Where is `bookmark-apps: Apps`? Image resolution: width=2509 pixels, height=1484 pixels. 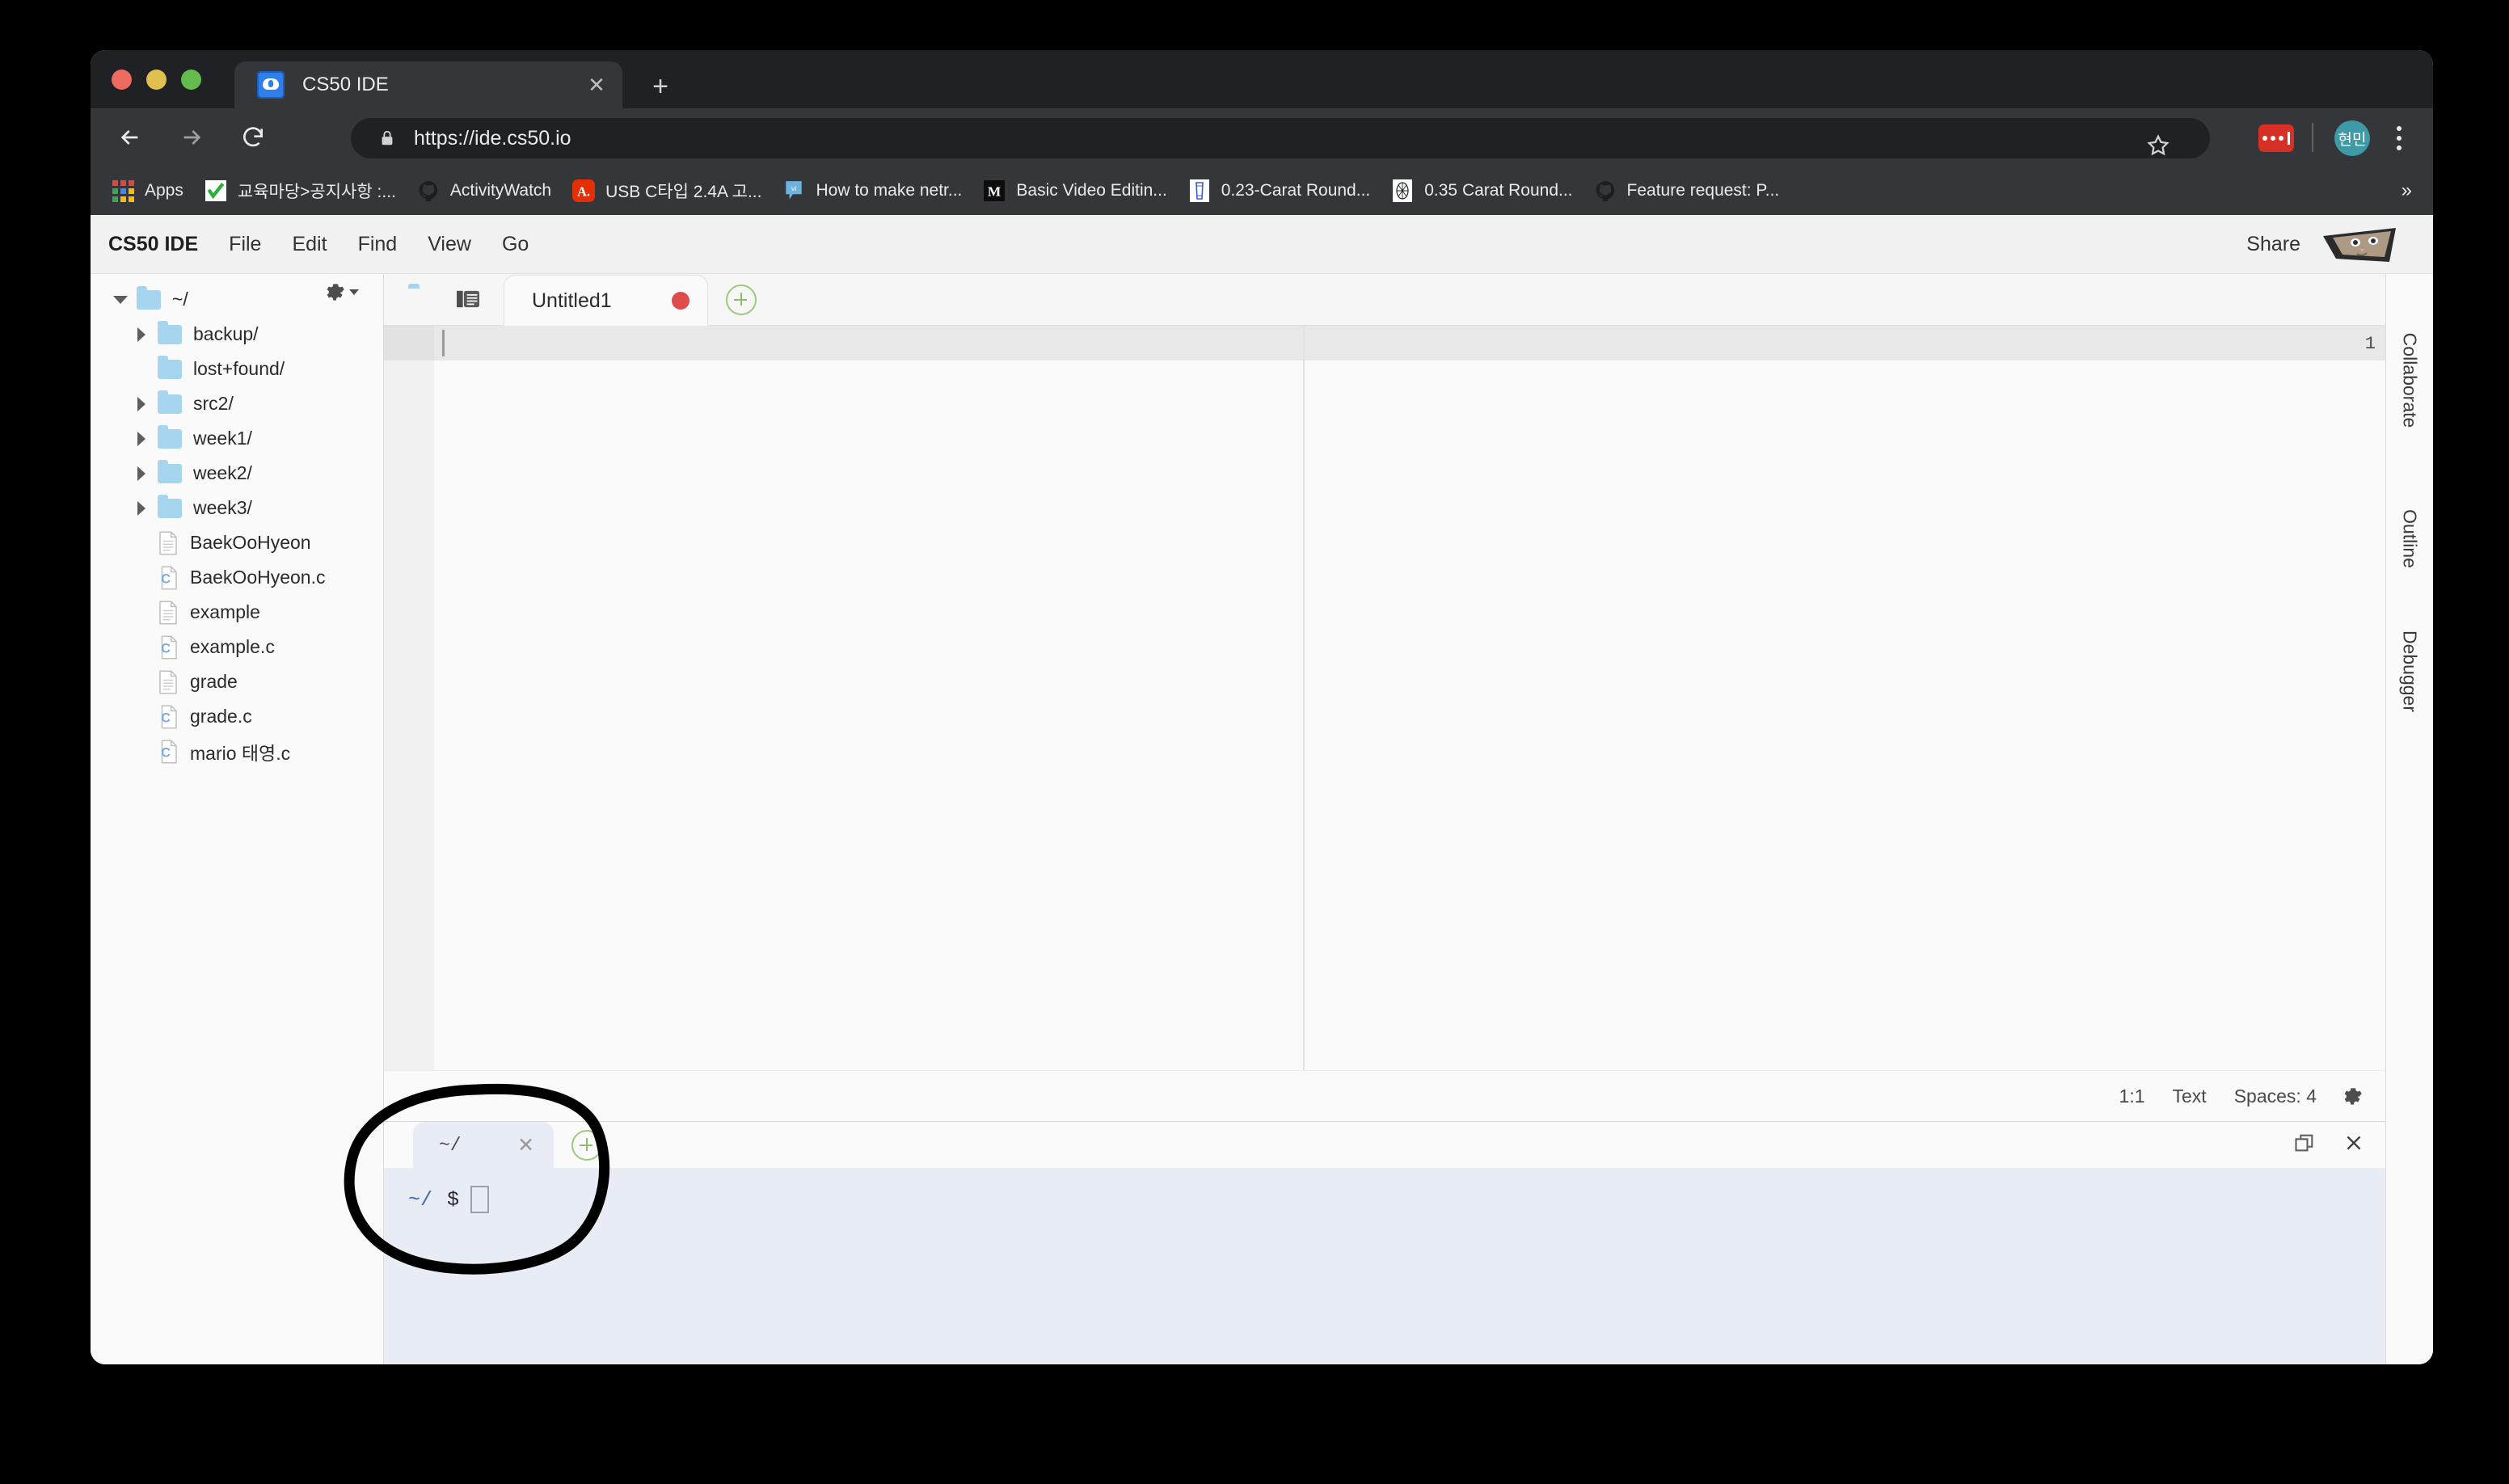 bookmark-apps: Apps is located at coordinates (147, 191).